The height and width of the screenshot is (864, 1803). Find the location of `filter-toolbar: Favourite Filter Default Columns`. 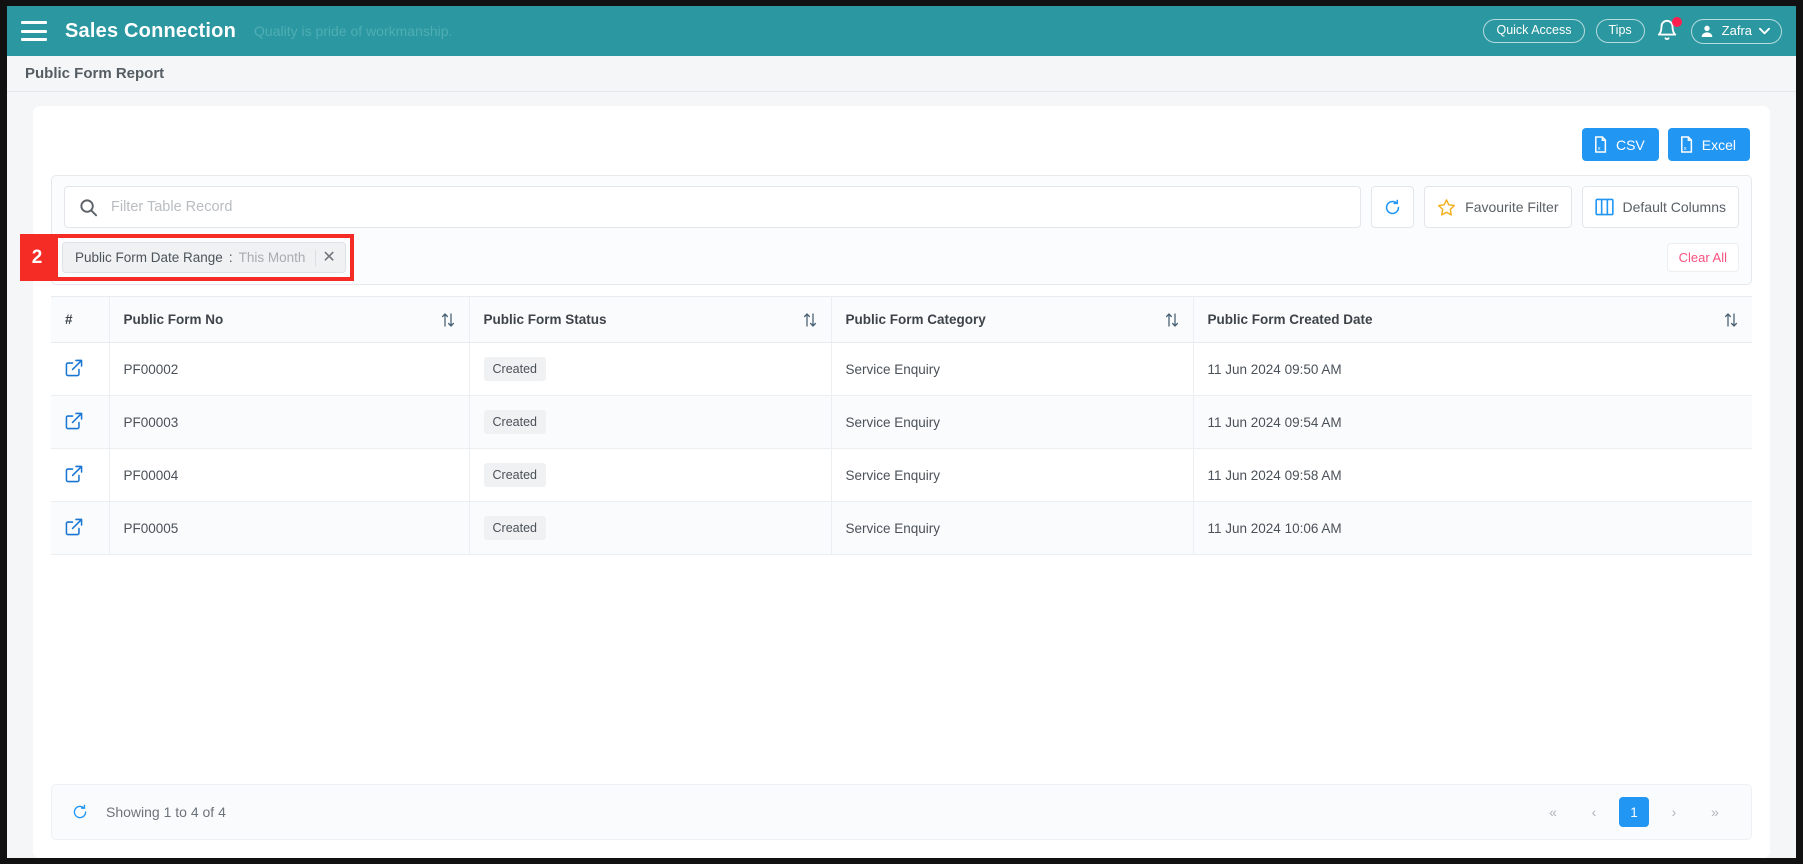

filter-toolbar: Favourite Filter Default Columns is located at coordinates (901, 207).